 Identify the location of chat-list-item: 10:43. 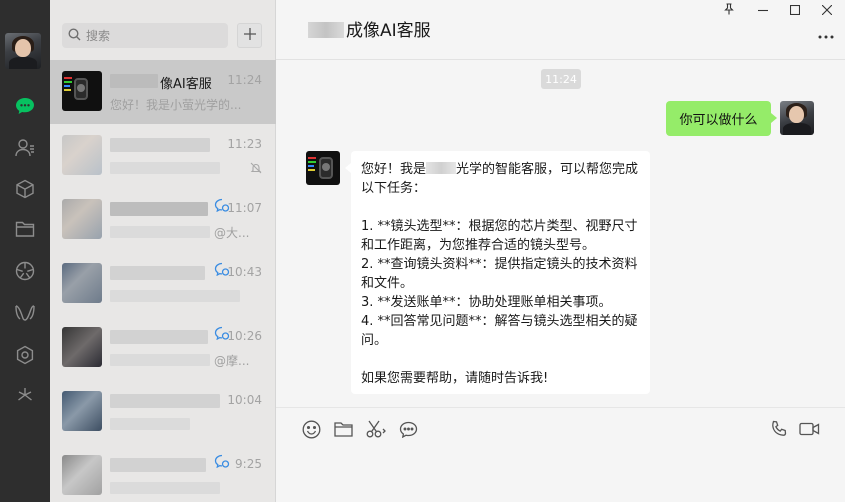
(163, 284).